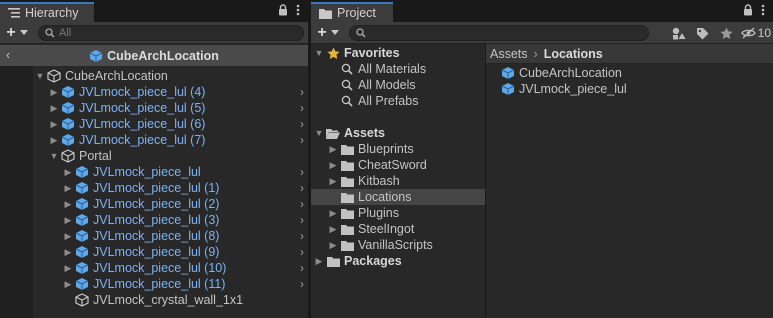 Image resolution: width=773 pixels, height=318 pixels. I want to click on star-icon, so click(726, 33).